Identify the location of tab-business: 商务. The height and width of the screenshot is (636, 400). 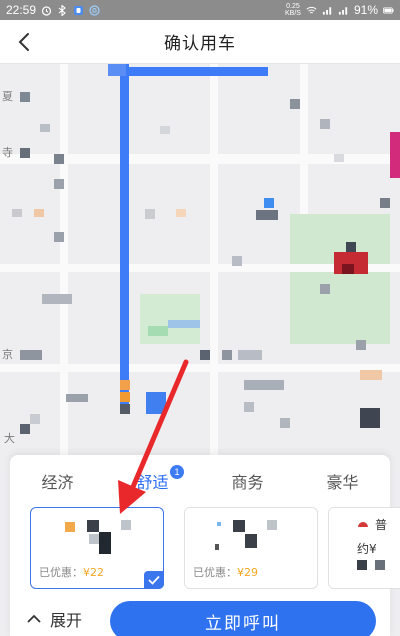
(247, 481).